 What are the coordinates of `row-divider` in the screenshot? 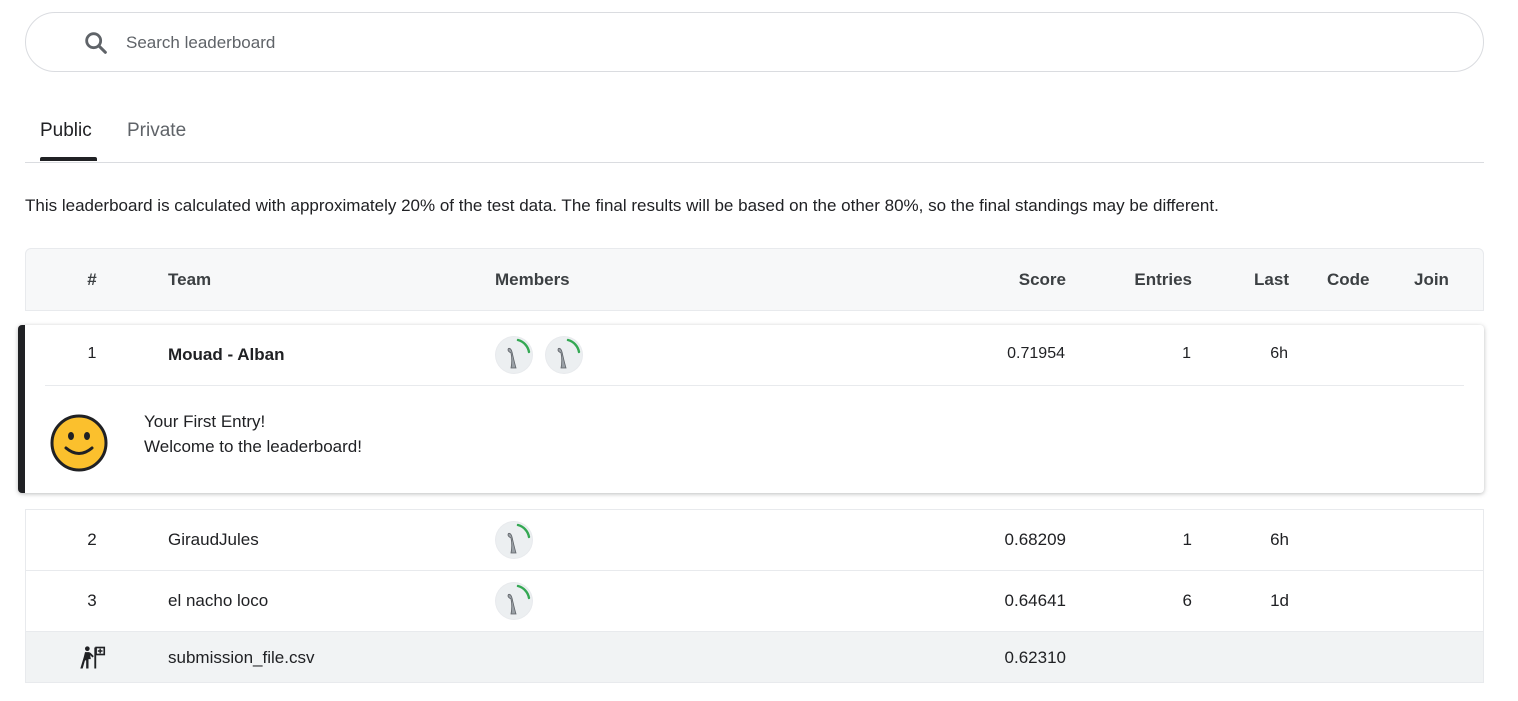 It's located at (754, 385).